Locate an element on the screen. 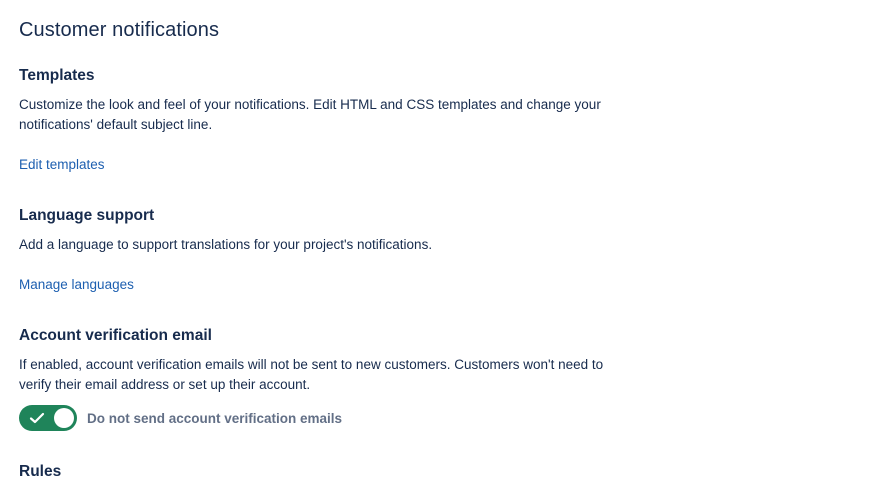 The image size is (892, 483). account-verification-toggle is located at coordinates (48, 418).